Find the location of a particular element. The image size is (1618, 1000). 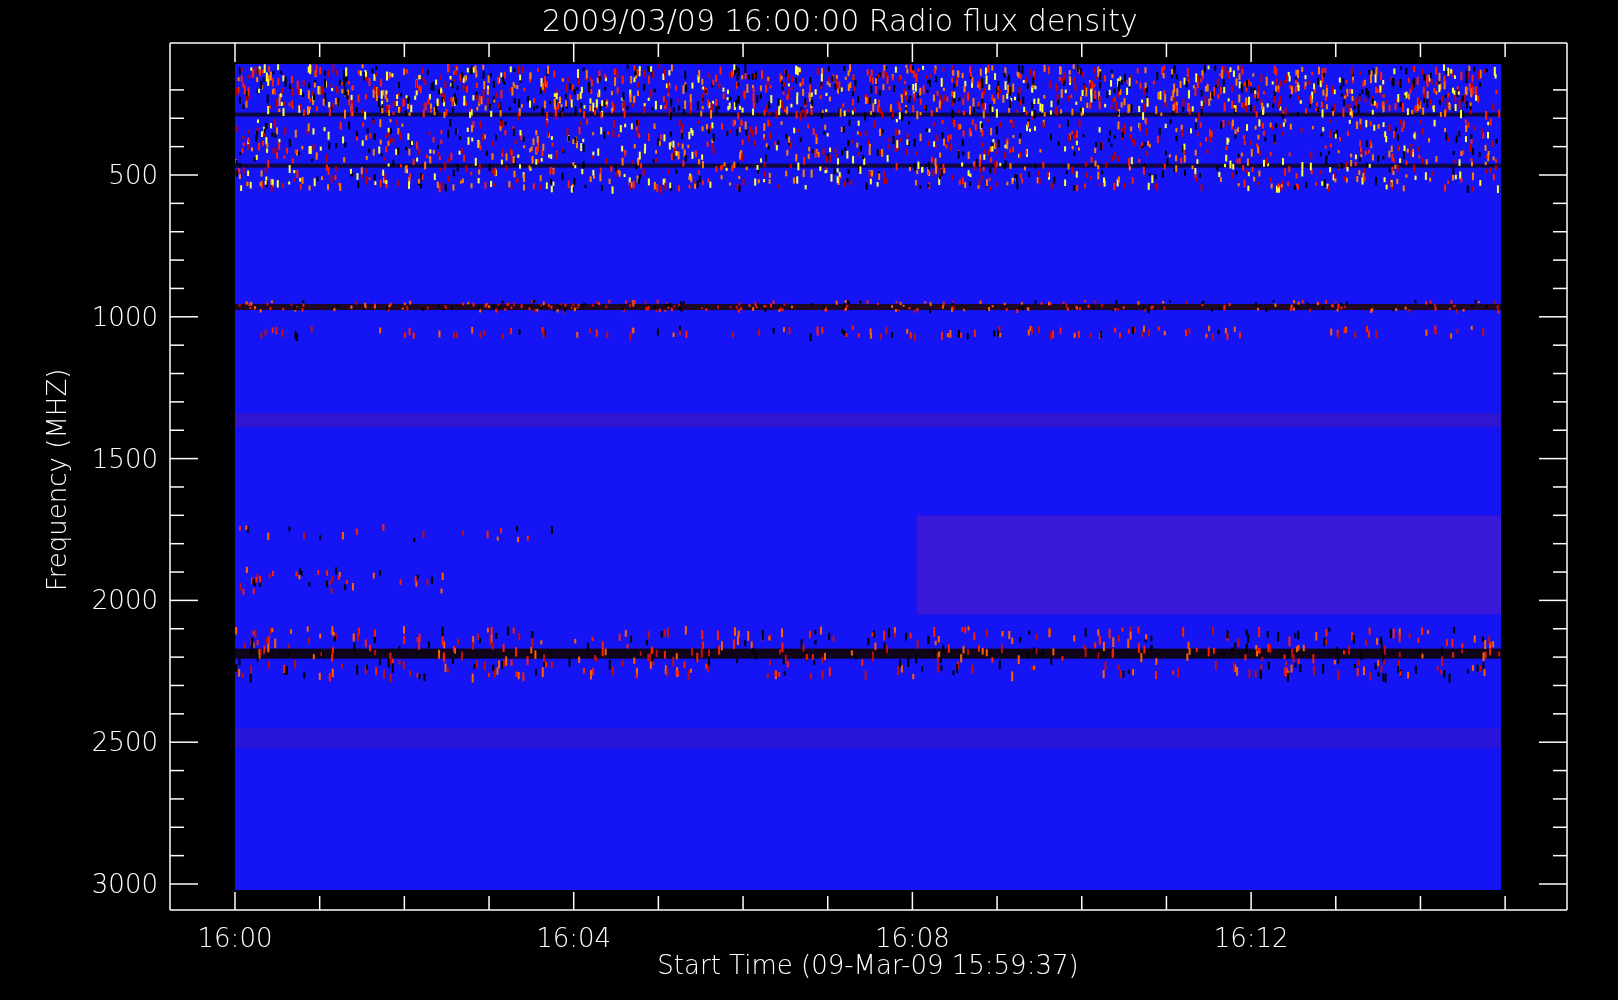

x-tick-label: 16:12 is located at coordinates (1251, 938).